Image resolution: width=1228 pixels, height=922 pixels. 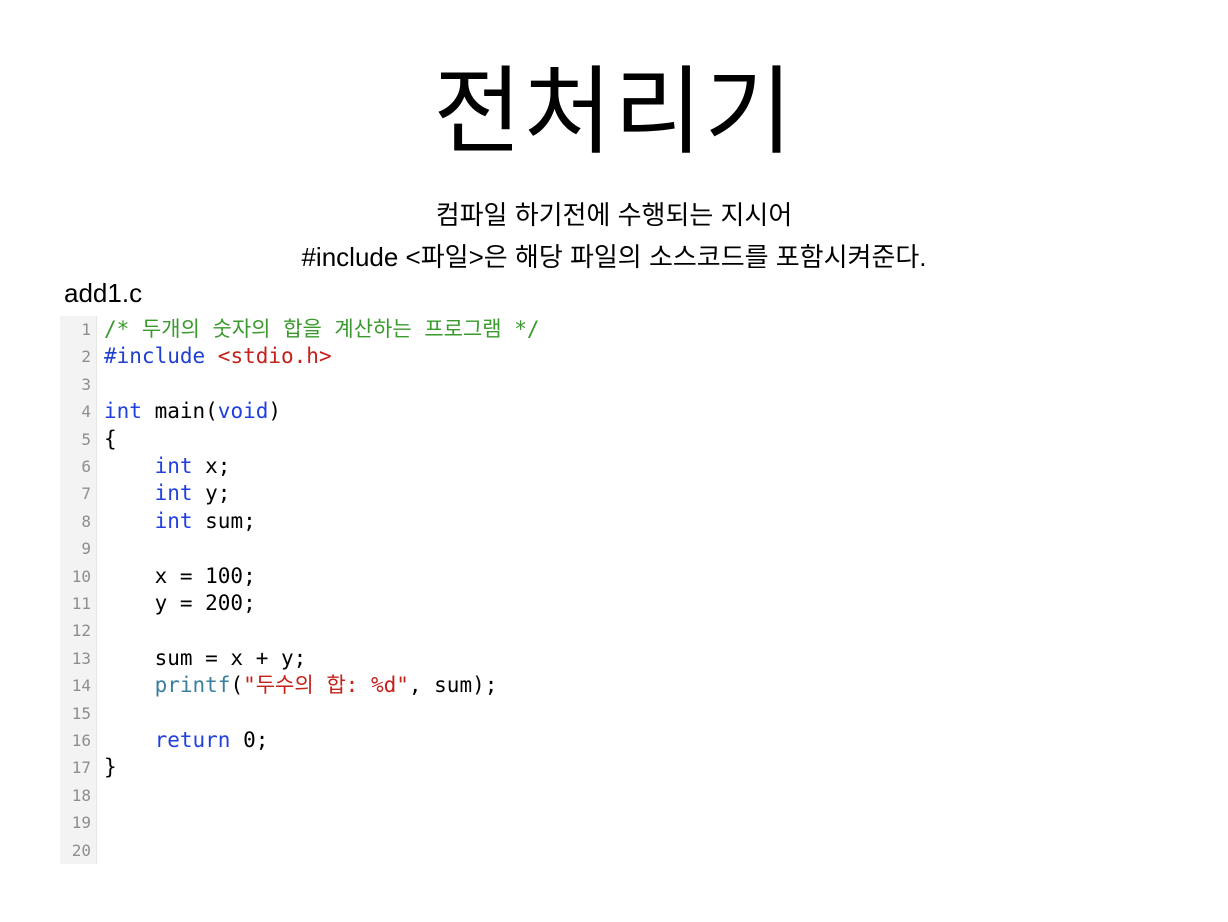 What do you see at coordinates (211, 493) in the screenshot?
I see `code-token-plain: y;` at bounding box center [211, 493].